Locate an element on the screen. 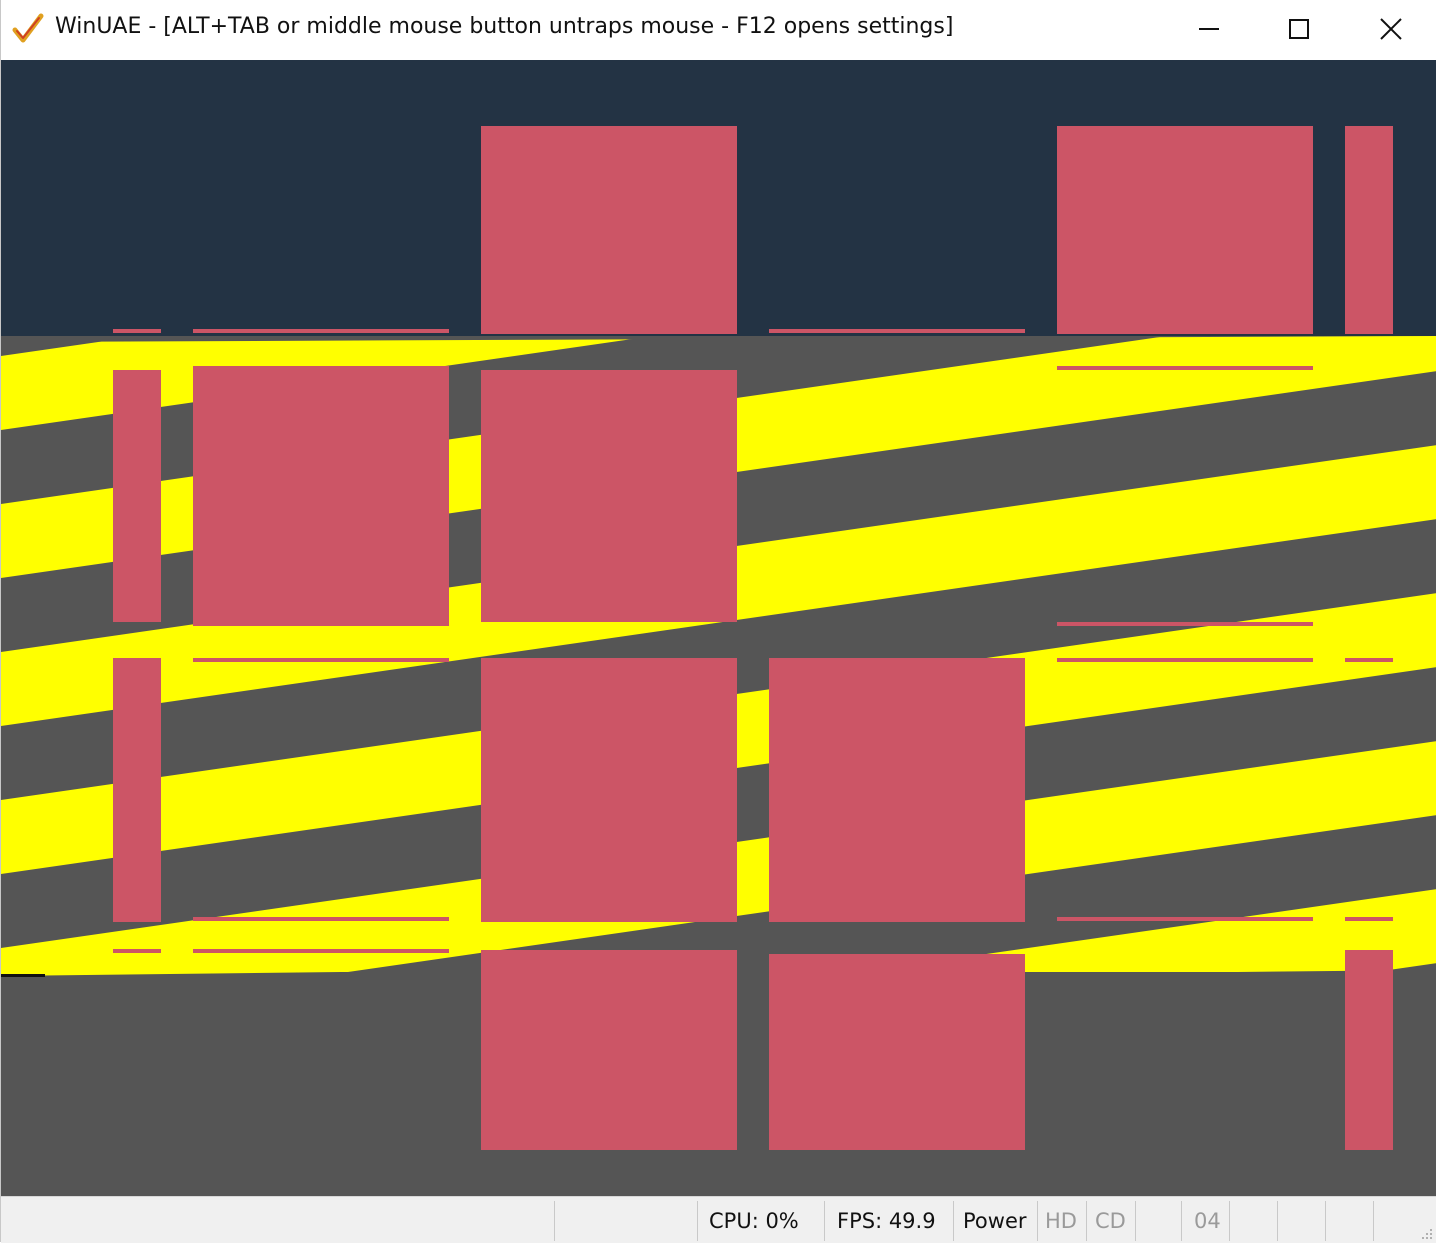 The height and width of the screenshot is (1244, 1436). cpu-usage: CPU: 0% is located at coordinates (754, 1221).